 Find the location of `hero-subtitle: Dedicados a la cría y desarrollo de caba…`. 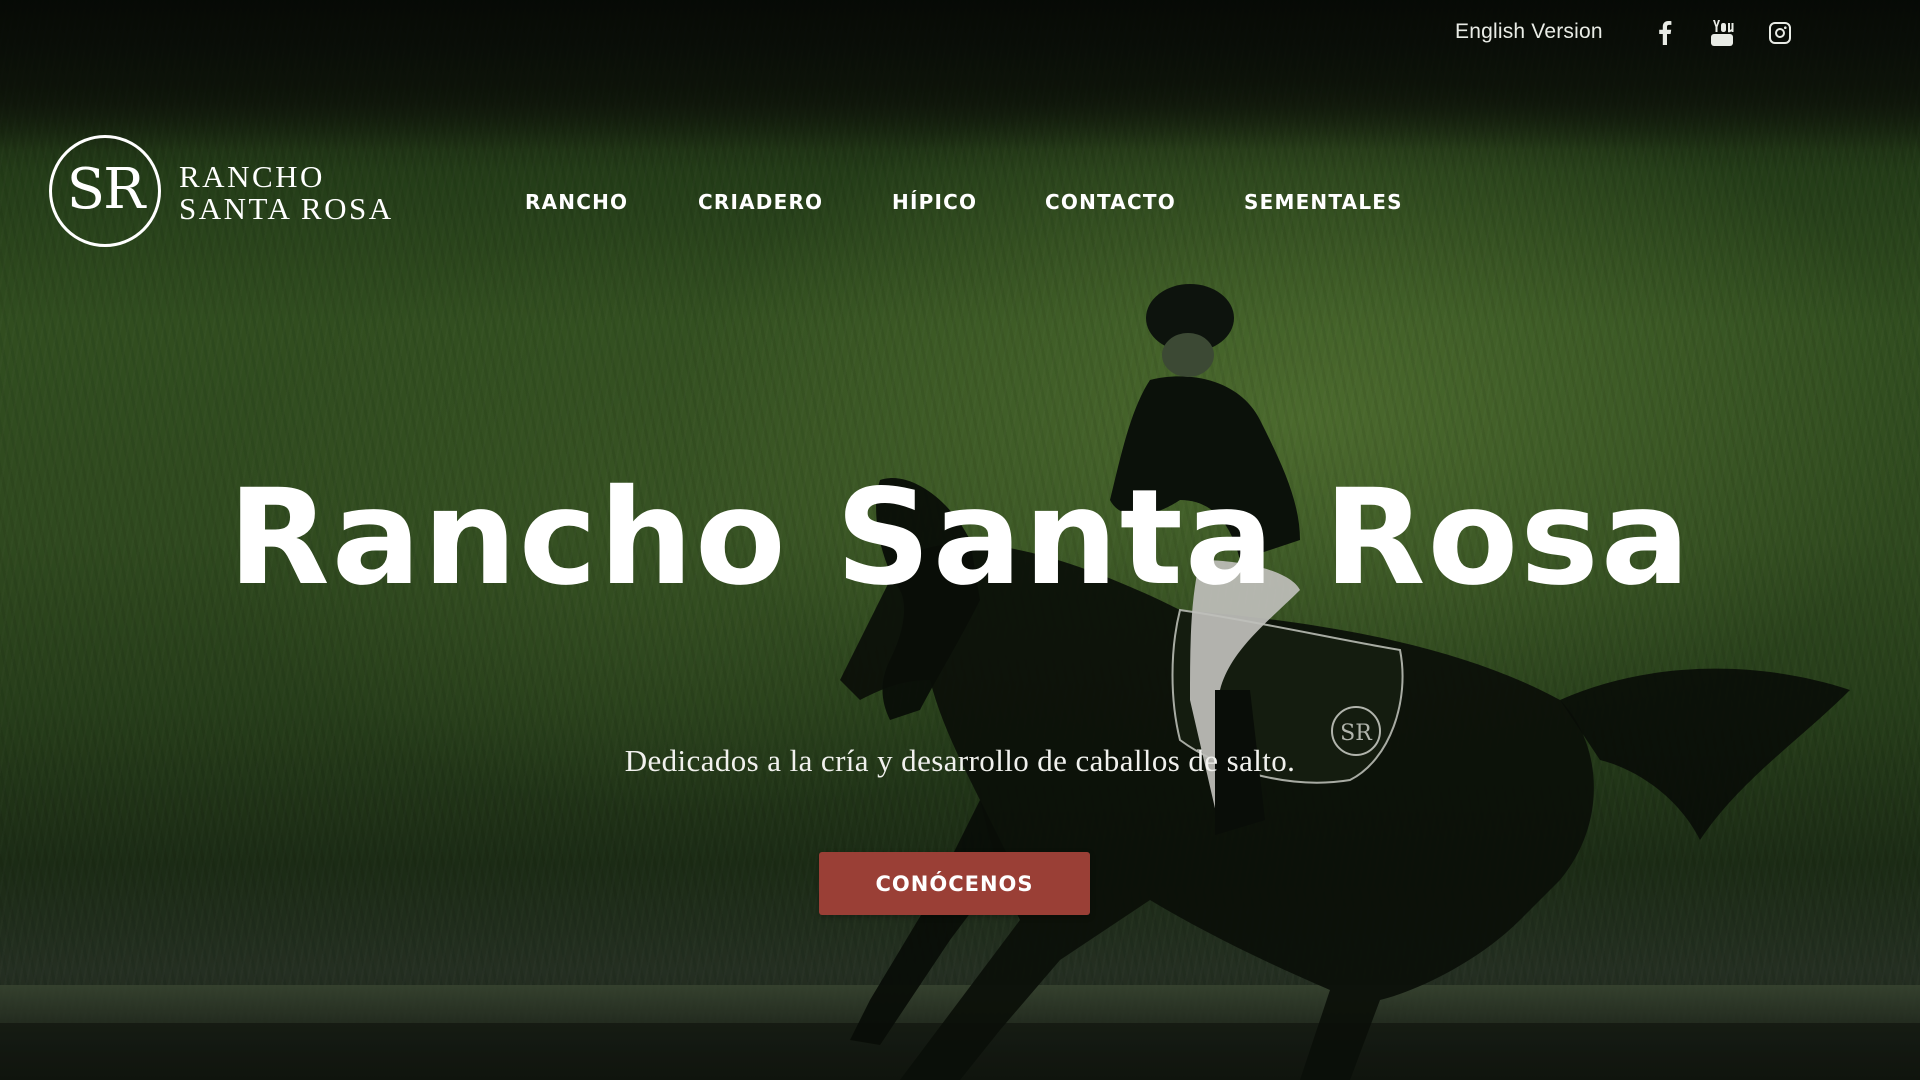

hero-subtitle: Dedicados a la cría y desarrollo de caba… is located at coordinates (960, 760).